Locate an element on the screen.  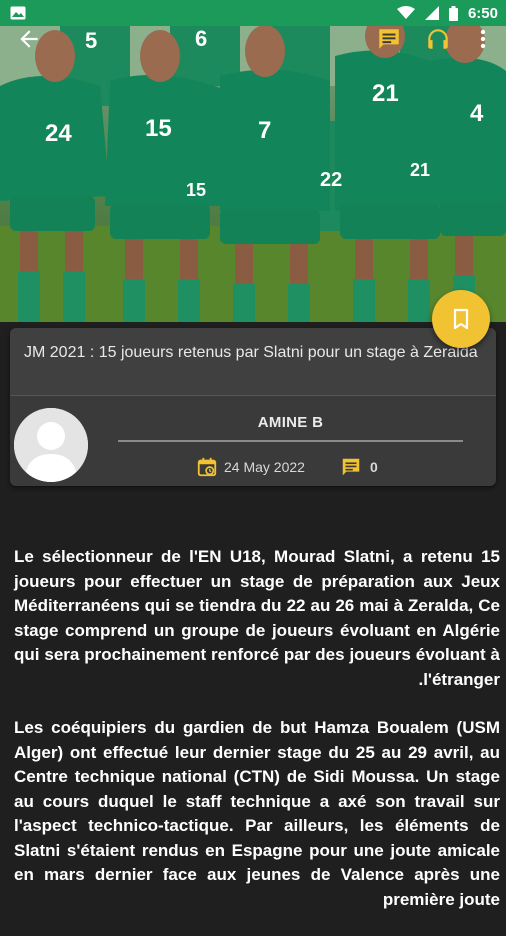
back-arrow-icon is located at coordinates (29, 39).